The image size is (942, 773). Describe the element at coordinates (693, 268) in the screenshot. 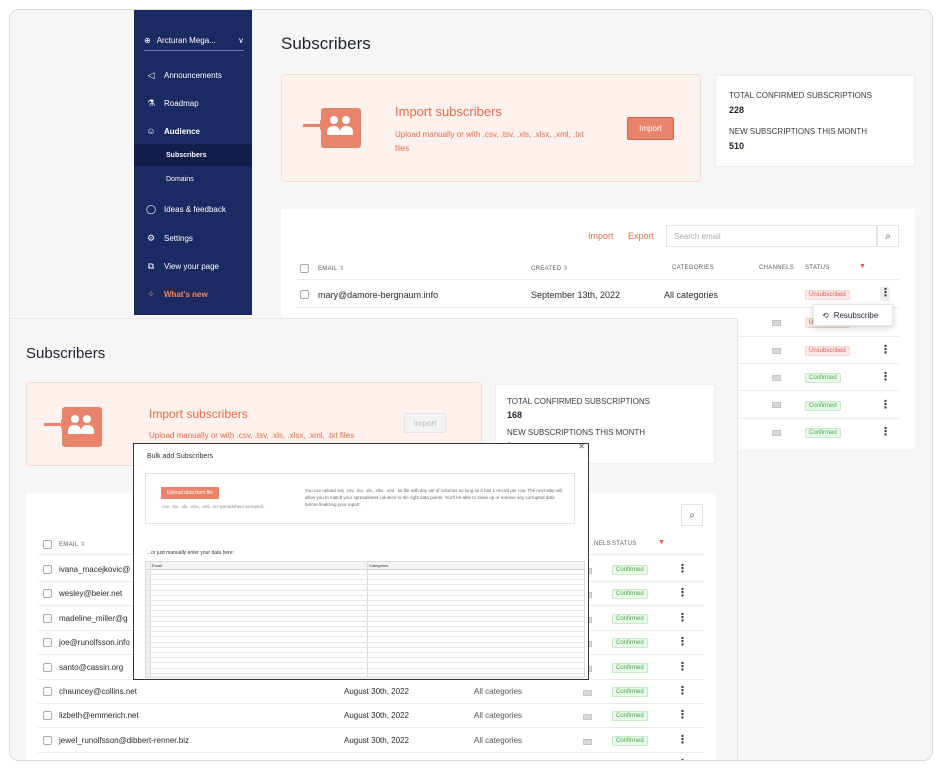

I see `header-categories: CATEGORIES` at that location.